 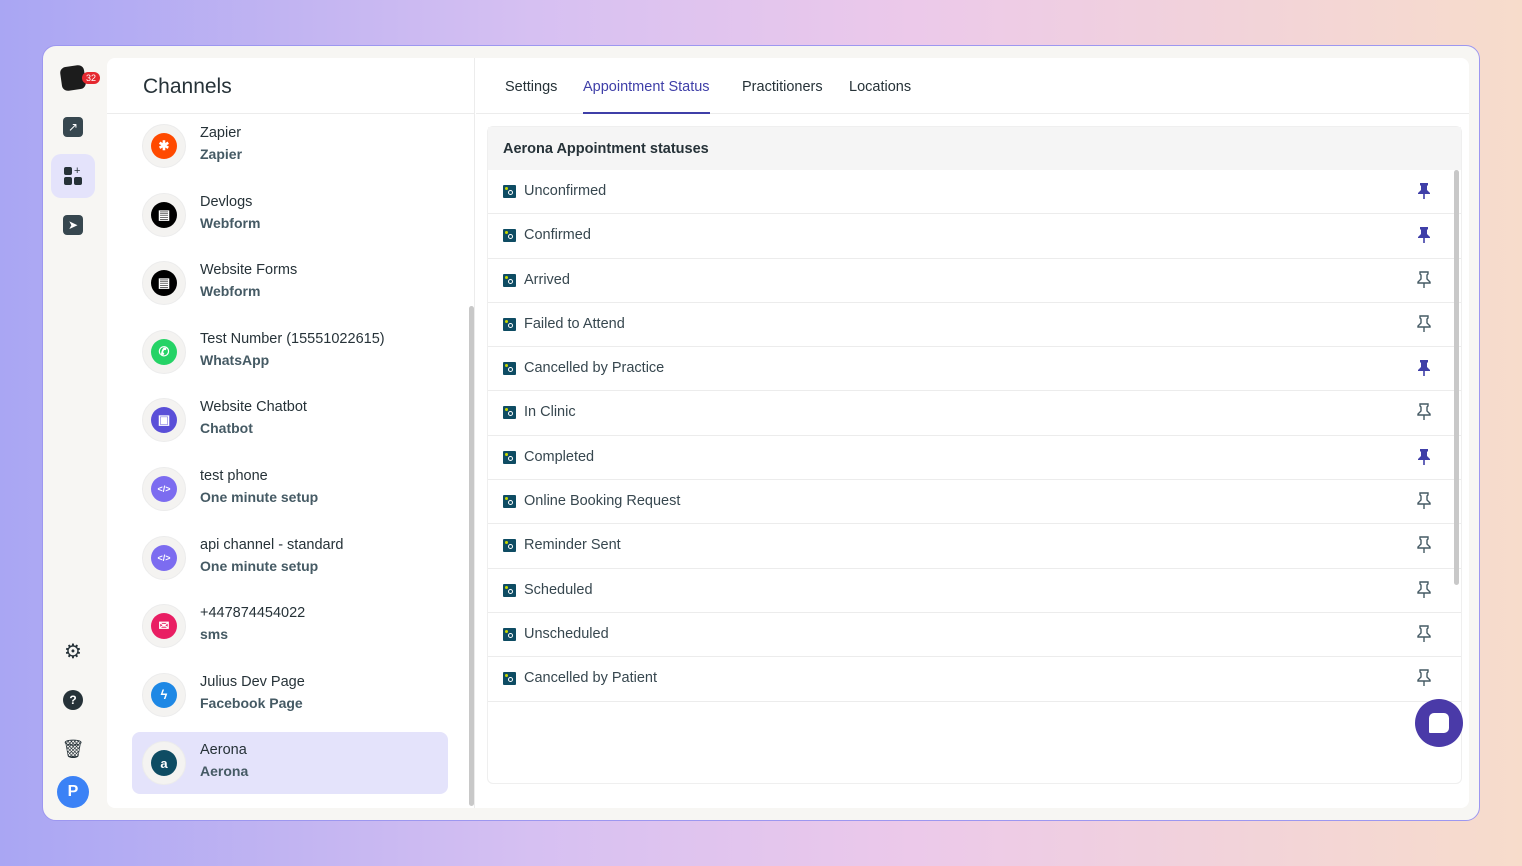 I want to click on statuses-scrollbar, so click(x=1456, y=377).